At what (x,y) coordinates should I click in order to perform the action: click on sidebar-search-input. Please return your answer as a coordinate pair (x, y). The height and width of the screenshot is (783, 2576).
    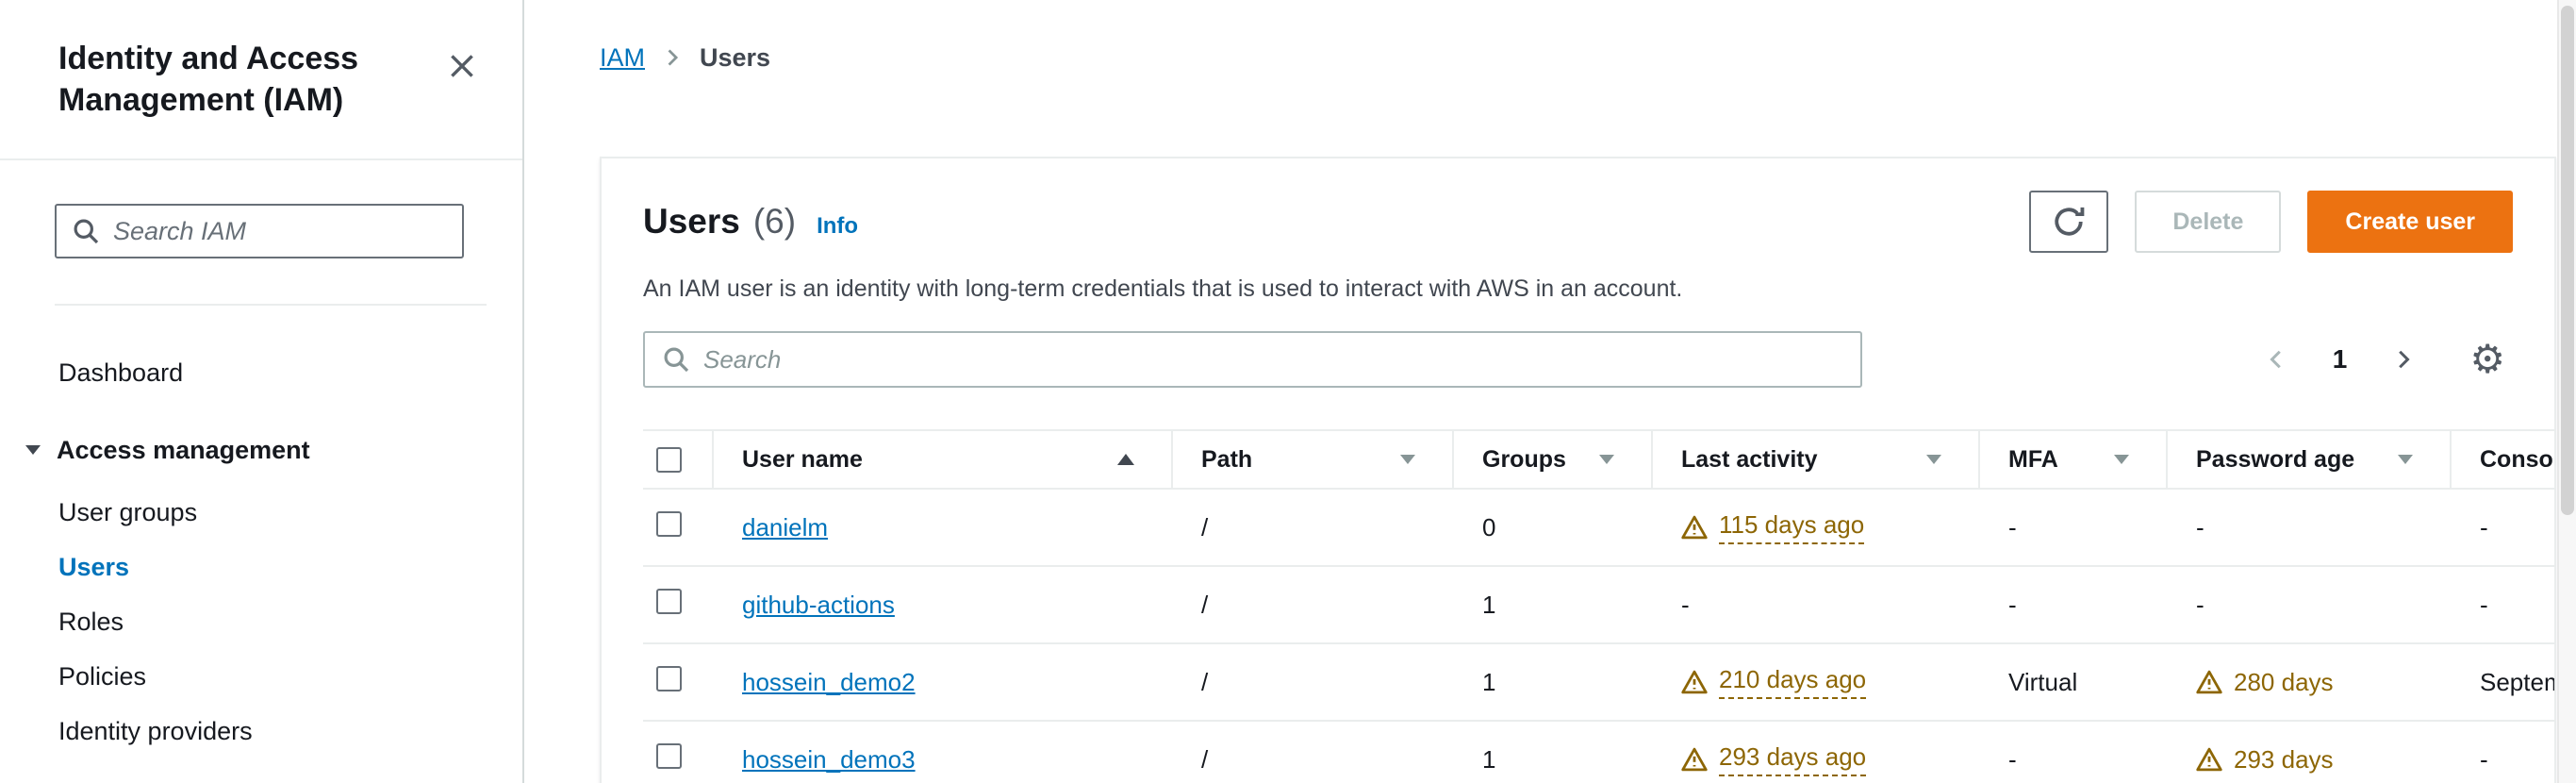
    Looking at the image, I should click on (280, 231).